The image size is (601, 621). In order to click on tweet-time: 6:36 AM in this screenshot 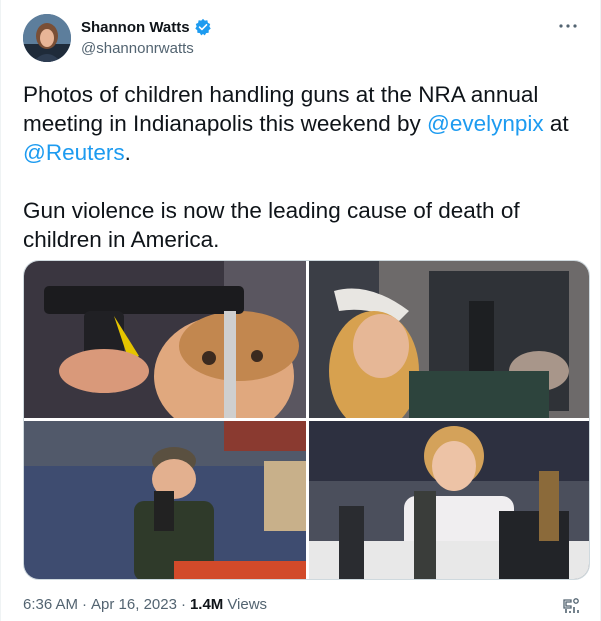, I will do `click(50, 604)`.